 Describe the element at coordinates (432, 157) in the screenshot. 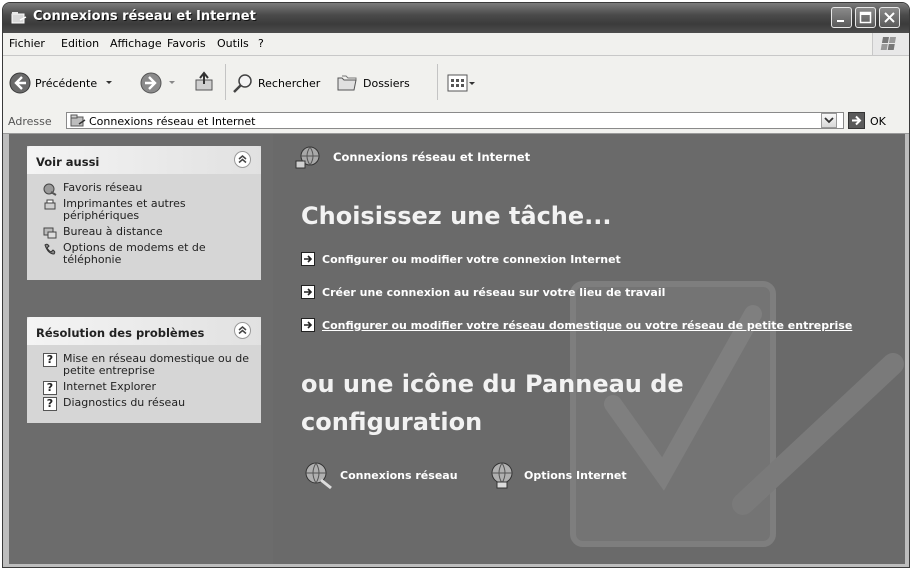

I see `category-title: Connexions réseau et Internet` at that location.